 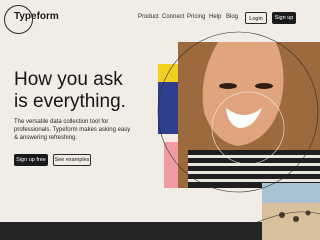 I want to click on hero-headline-line-1: How you ask, so click(x=68, y=79).